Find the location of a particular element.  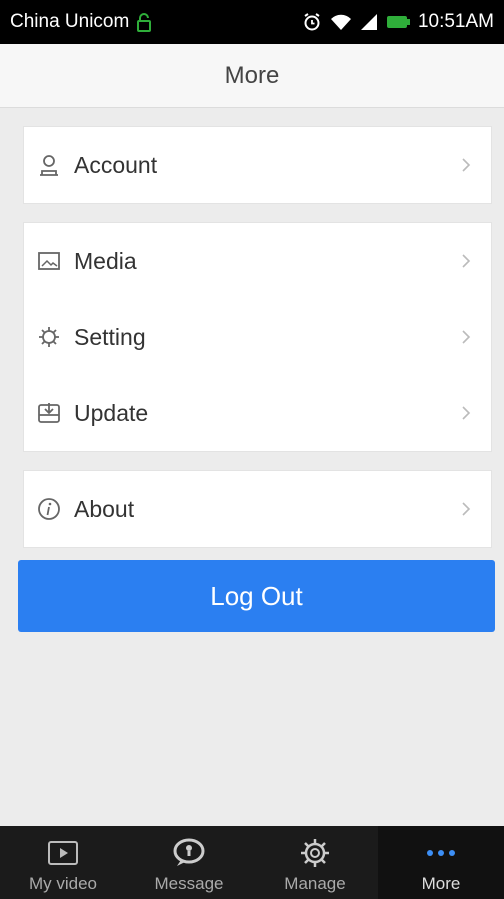

menu-item-label: Setting is located at coordinates (110, 336).